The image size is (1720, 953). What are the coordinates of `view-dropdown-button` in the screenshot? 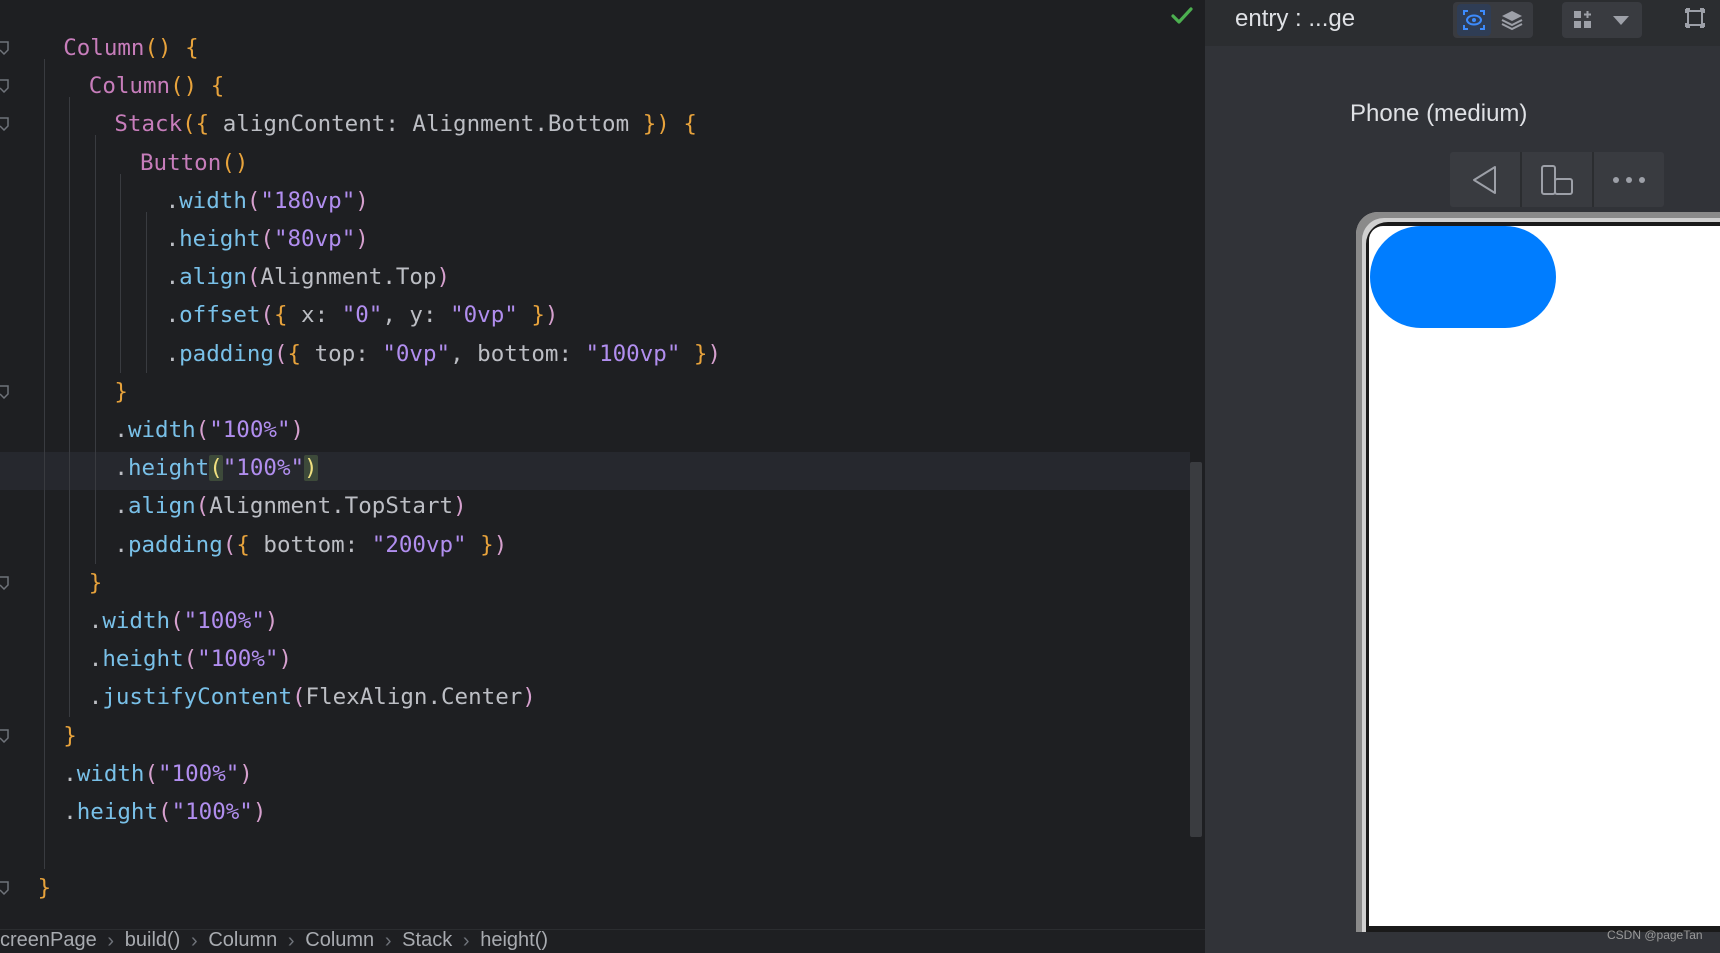 It's located at (1621, 20).